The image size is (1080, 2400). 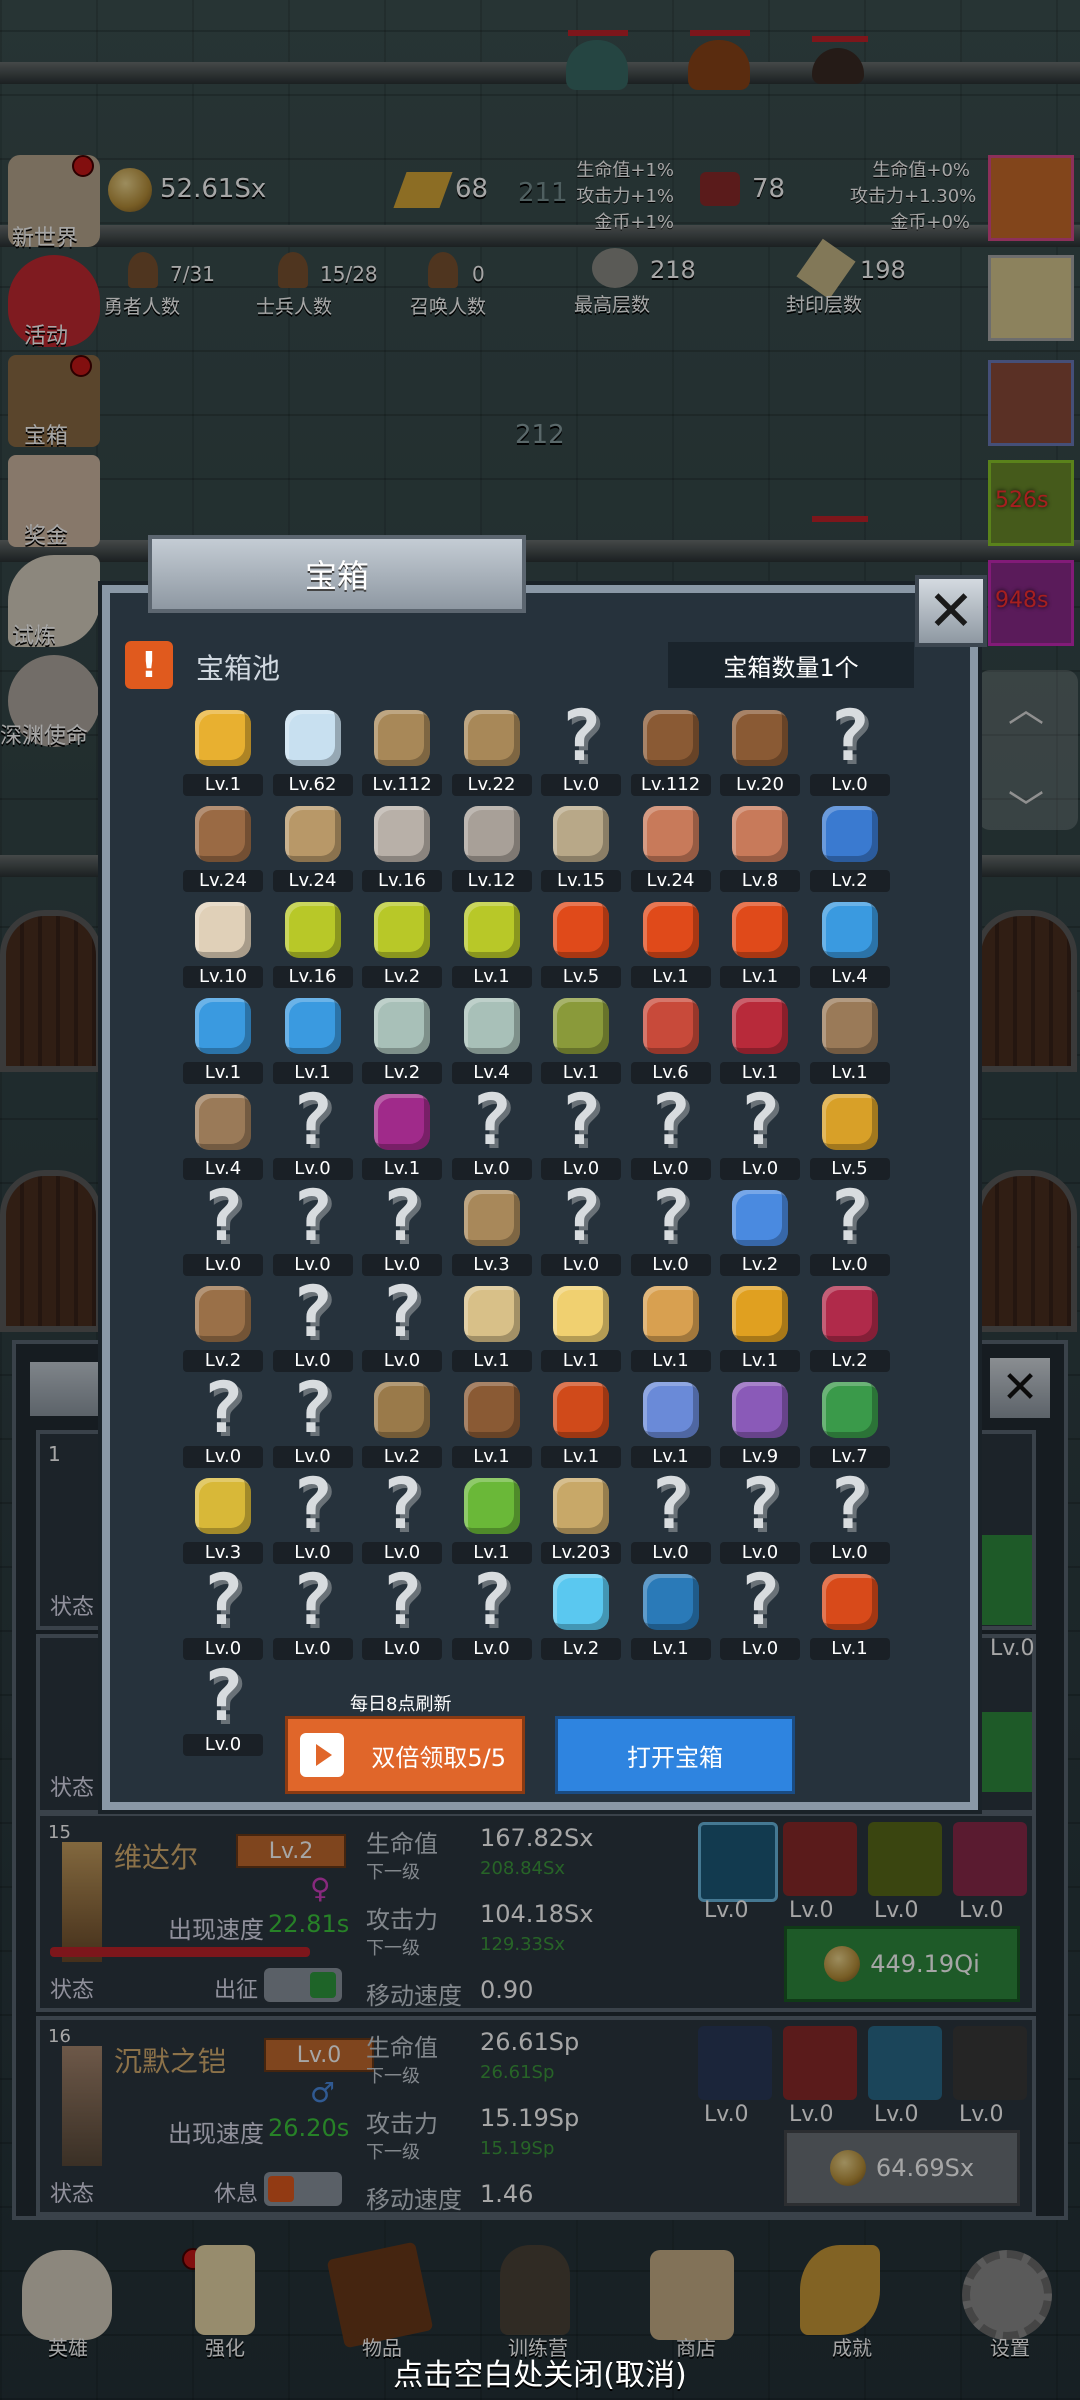 What do you see at coordinates (849, 1073) in the screenshot?
I see `item-level: Lv.1` at bounding box center [849, 1073].